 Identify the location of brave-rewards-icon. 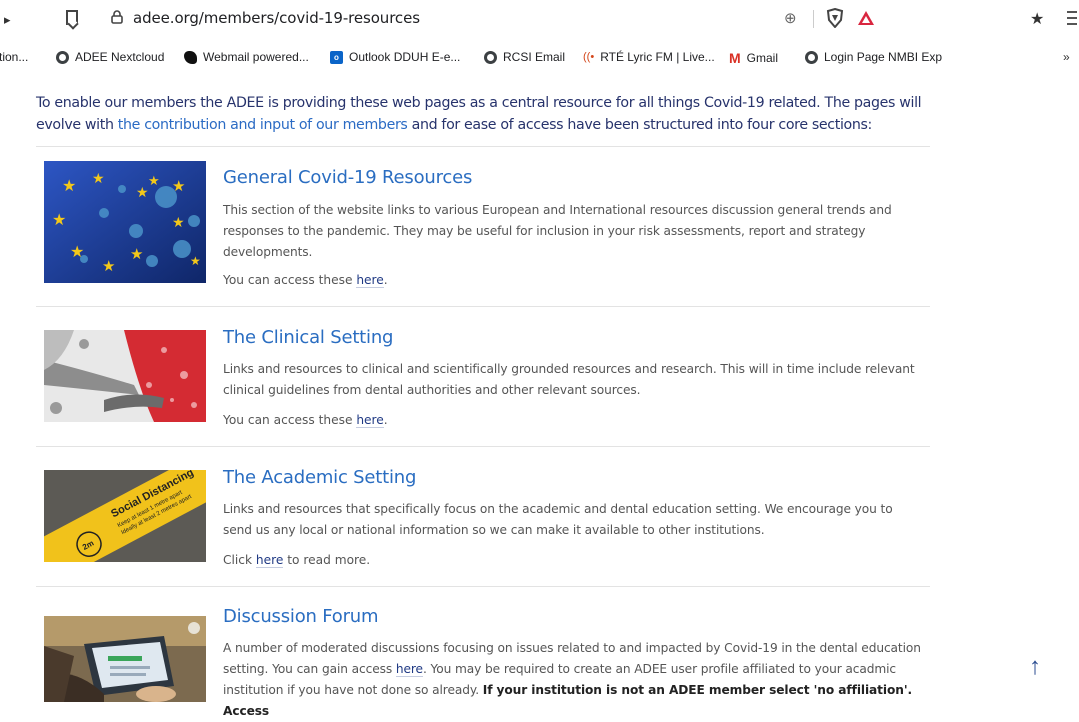
(866, 18).